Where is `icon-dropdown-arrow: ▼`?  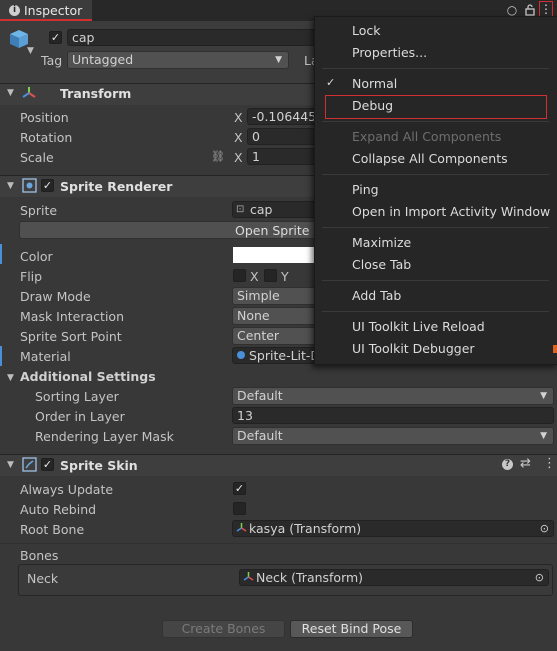 icon-dropdown-arrow: ▼ is located at coordinates (30, 51).